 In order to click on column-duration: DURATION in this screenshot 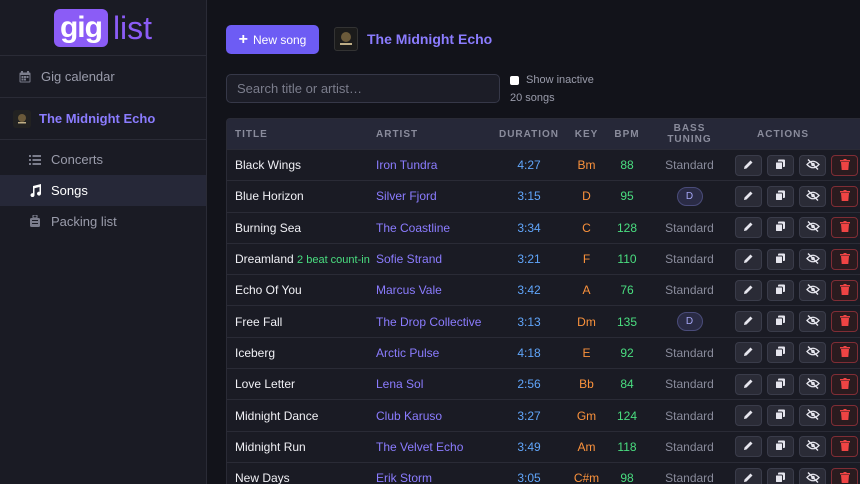, I will do `click(529, 134)`.